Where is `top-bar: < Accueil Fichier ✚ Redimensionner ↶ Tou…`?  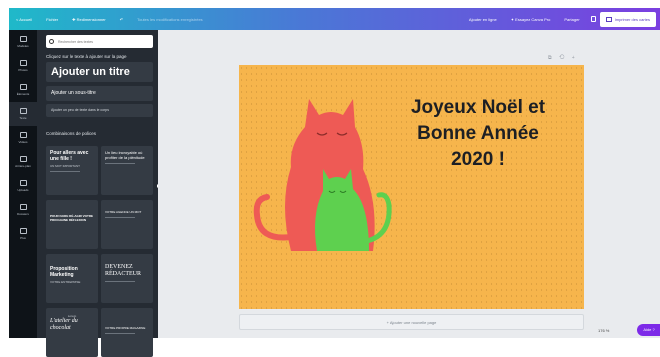
top-bar: < Accueil Fichier ✚ Redimensionner ↶ Tou… is located at coordinates (334, 19).